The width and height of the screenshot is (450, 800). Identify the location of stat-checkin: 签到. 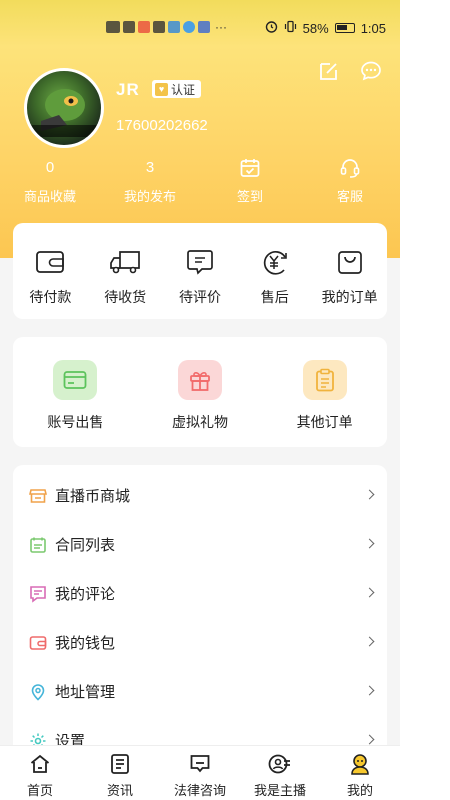
(250, 181).